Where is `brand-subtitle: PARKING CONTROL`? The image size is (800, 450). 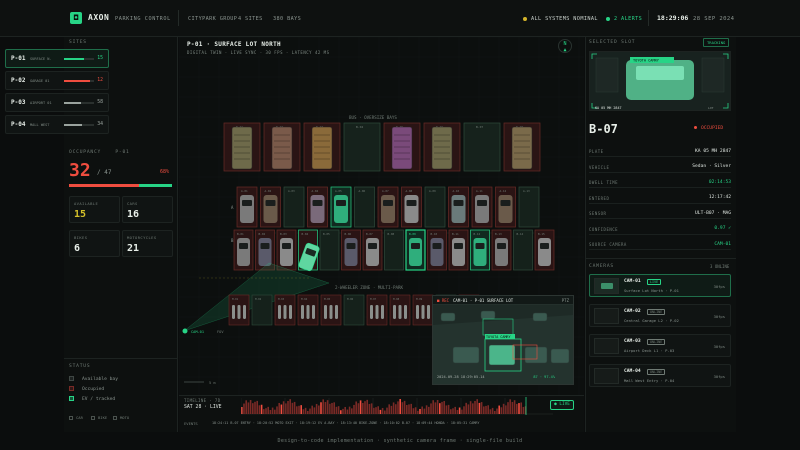
brand-subtitle: PARKING CONTROL is located at coordinates (143, 19).